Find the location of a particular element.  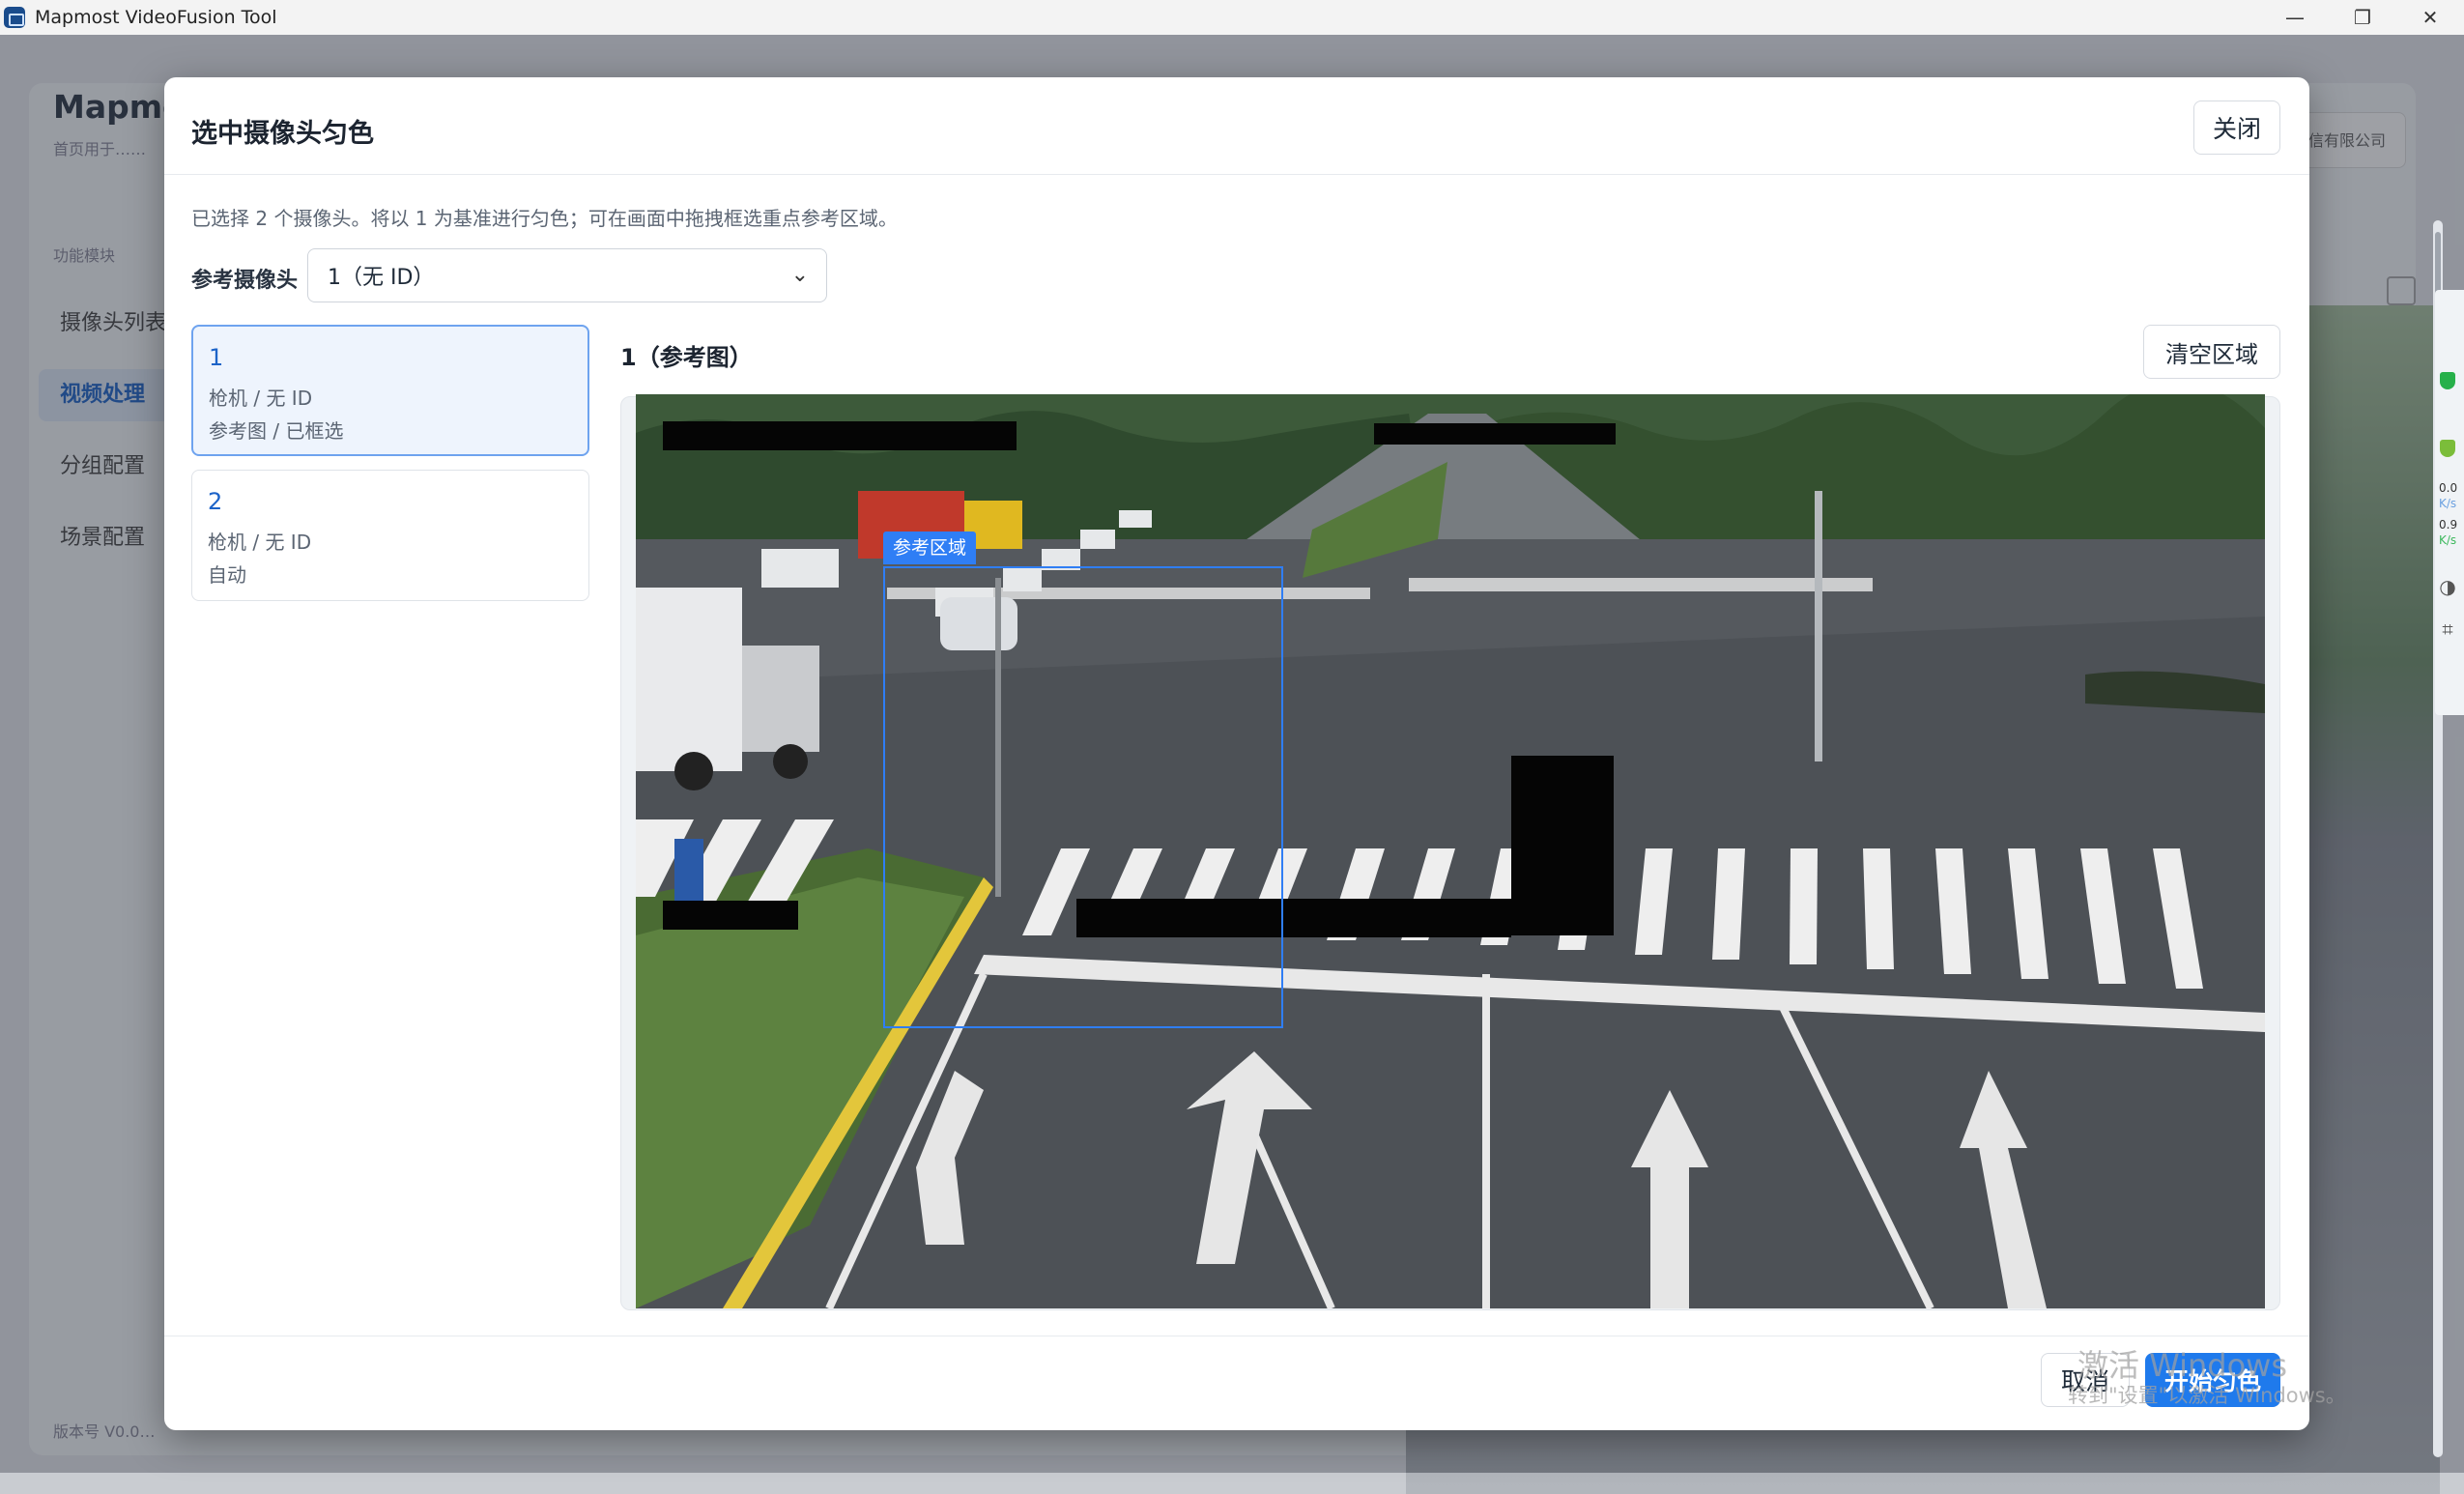

camera-card-1: 1 枪机 / 无 ID 参考图 / 已框选 is located at coordinates (390, 390).